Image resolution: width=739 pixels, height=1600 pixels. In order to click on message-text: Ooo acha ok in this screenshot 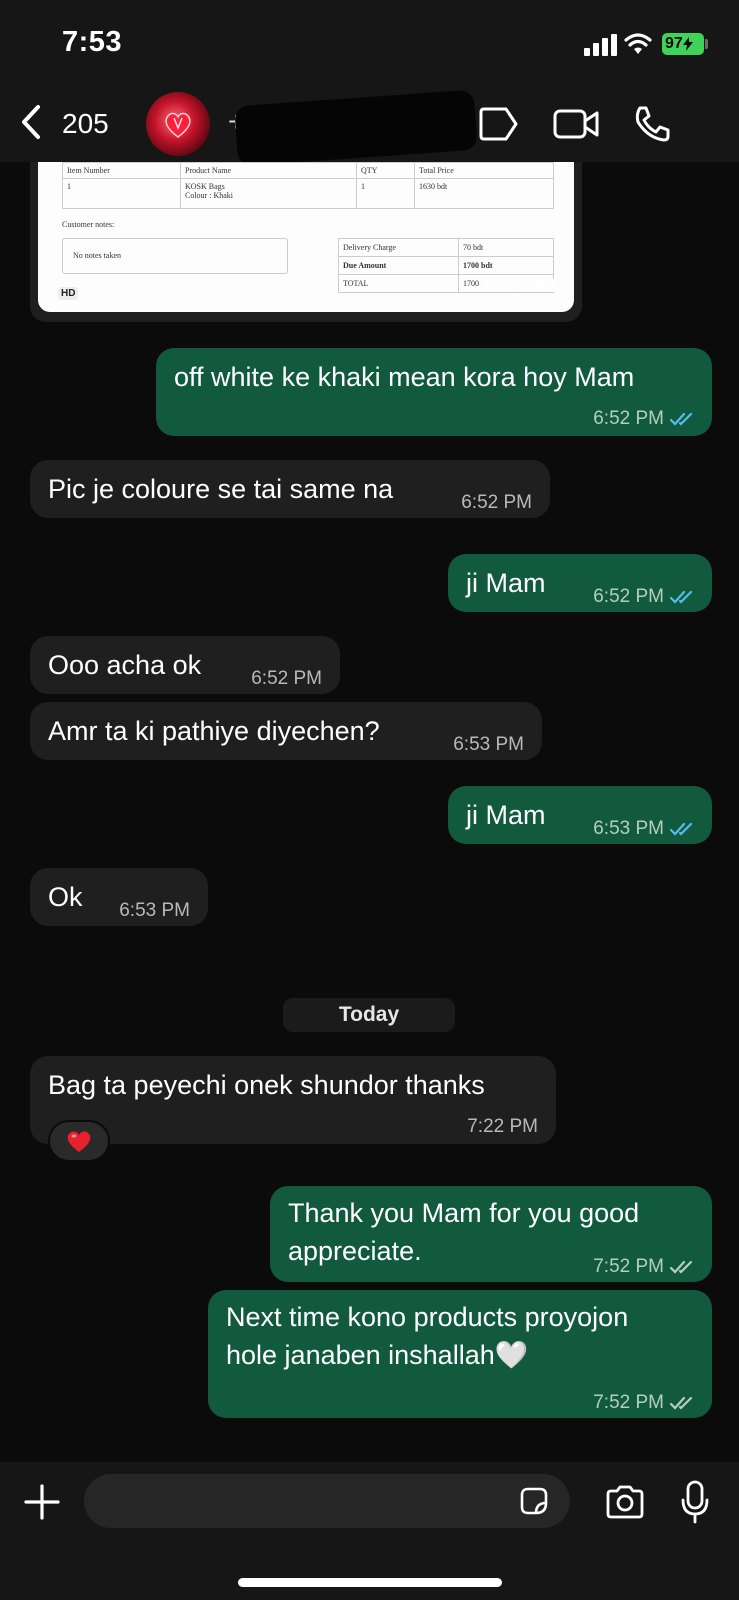, I will do `click(125, 665)`.